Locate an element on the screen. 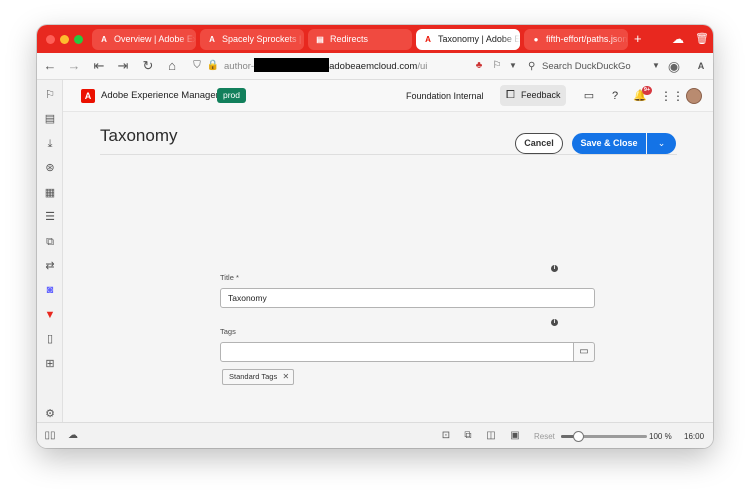 The image size is (750, 498). sync-icon: ⇄ is located at coordinates (50, 266).